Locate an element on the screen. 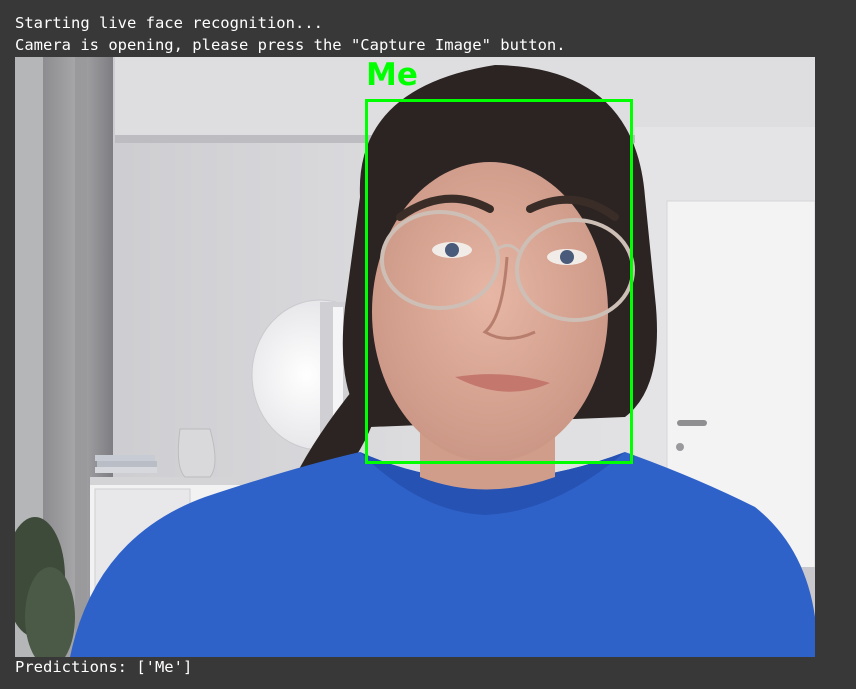 The width and height of the screenshot is (856, 689). predictions-output: Predictions: ['Me'] is located at coordinates (104, 667).